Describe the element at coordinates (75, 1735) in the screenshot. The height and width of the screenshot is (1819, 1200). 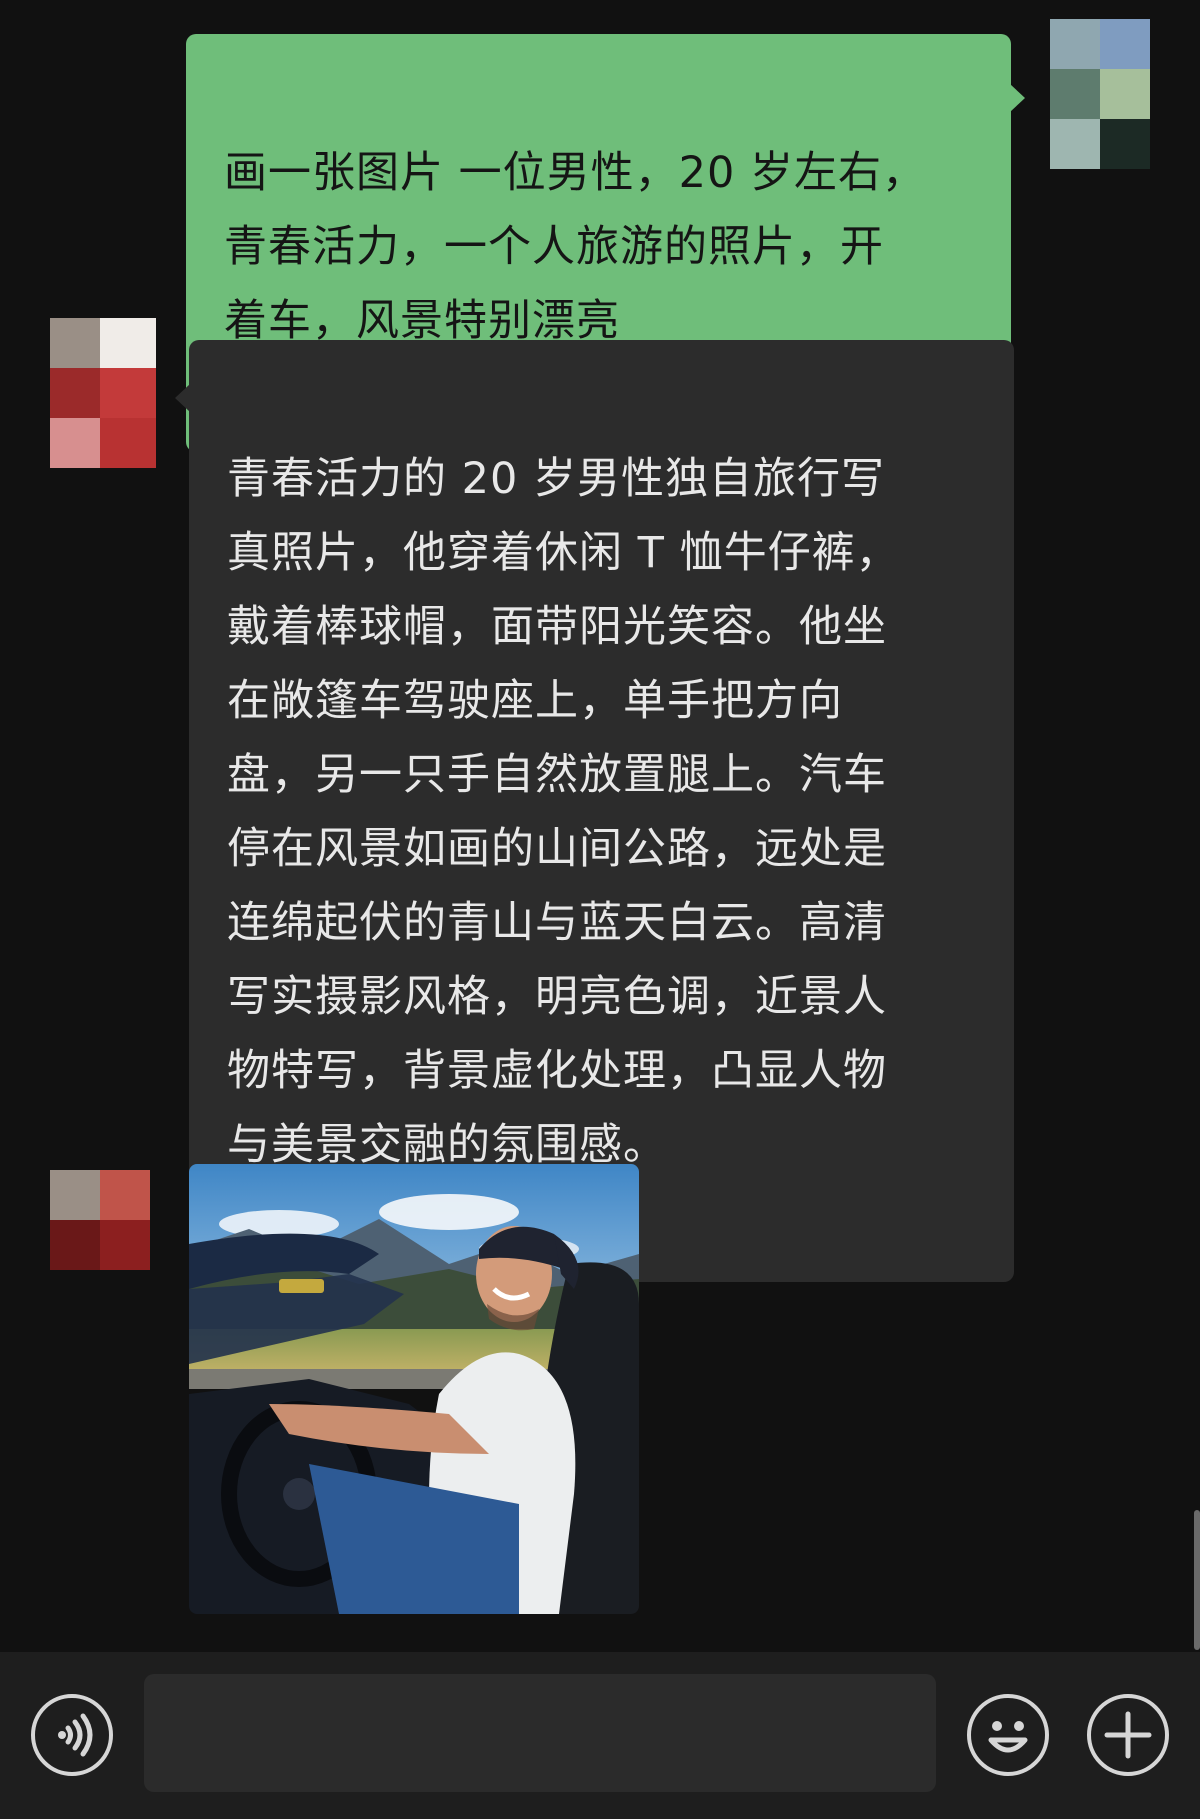
I see `voice-icon` at that location.